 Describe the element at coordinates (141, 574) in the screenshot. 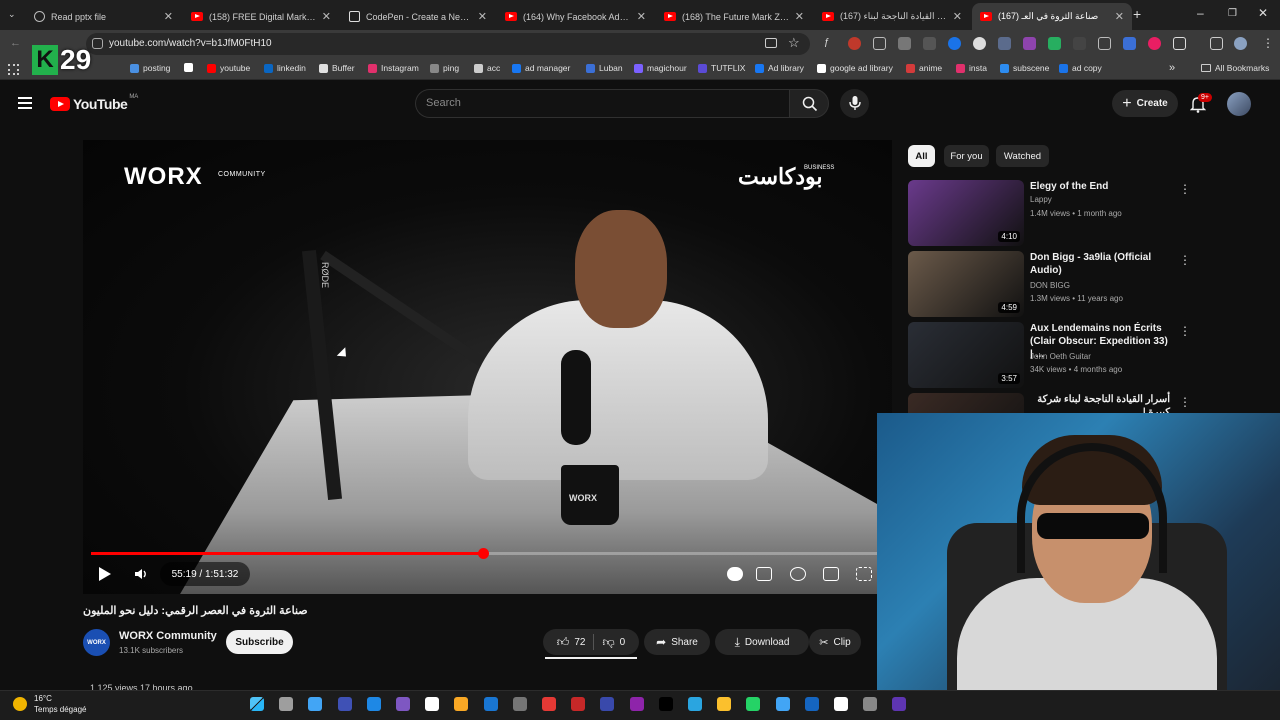

I see `volume-icon` at that location.